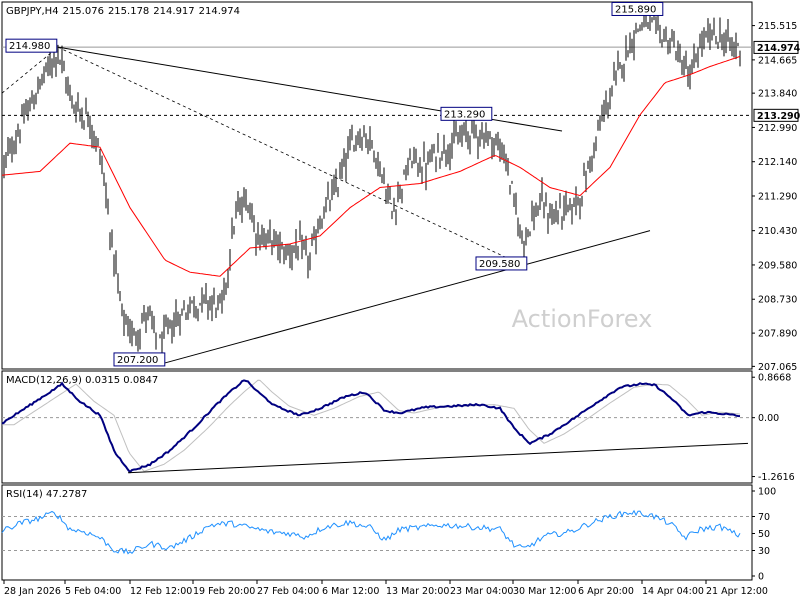  I want to click on rsi-tick-label: 30, so click(764, 551).